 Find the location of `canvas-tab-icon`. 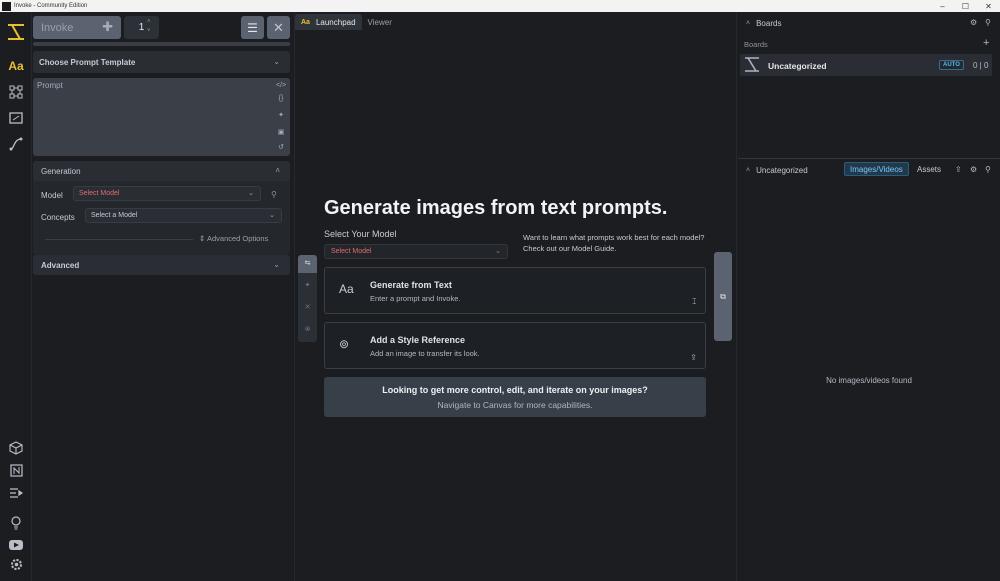

canvas-tab-icon is located at coordinates (16, 118).